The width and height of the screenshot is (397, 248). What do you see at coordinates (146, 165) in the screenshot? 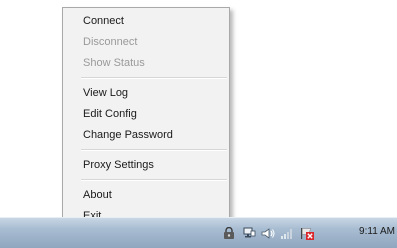
I see `menu-item-proxy-settings: Proxy Settings` at bounding box center [146, 165].